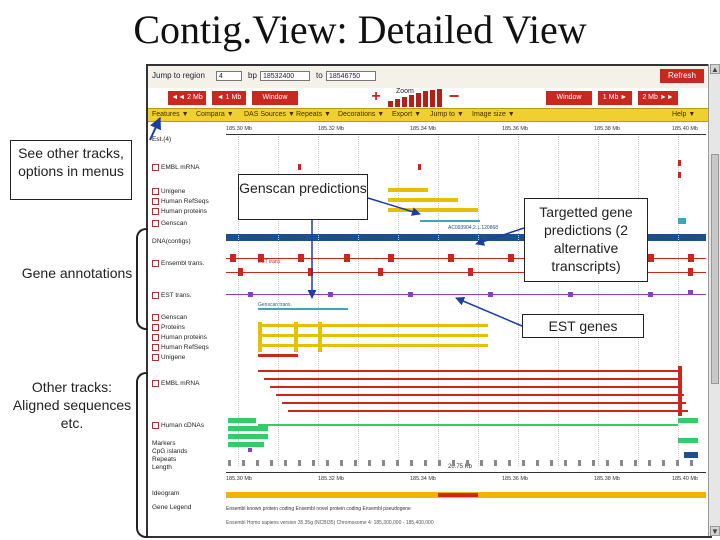 This screenshot has width=720, height=540. Describe the element at coordinates (155, 128) in the screenshot. I see `arrow-to-menu` at that location.